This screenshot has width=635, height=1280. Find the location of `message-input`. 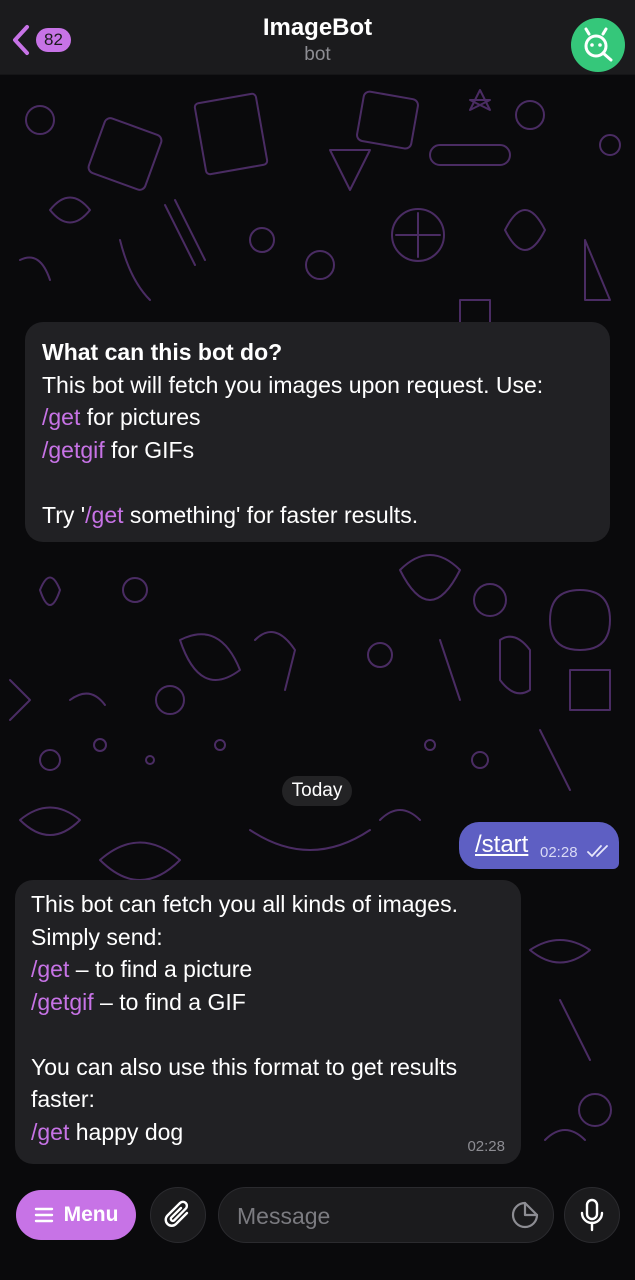

message-input is located at coordinates (367, 1216).